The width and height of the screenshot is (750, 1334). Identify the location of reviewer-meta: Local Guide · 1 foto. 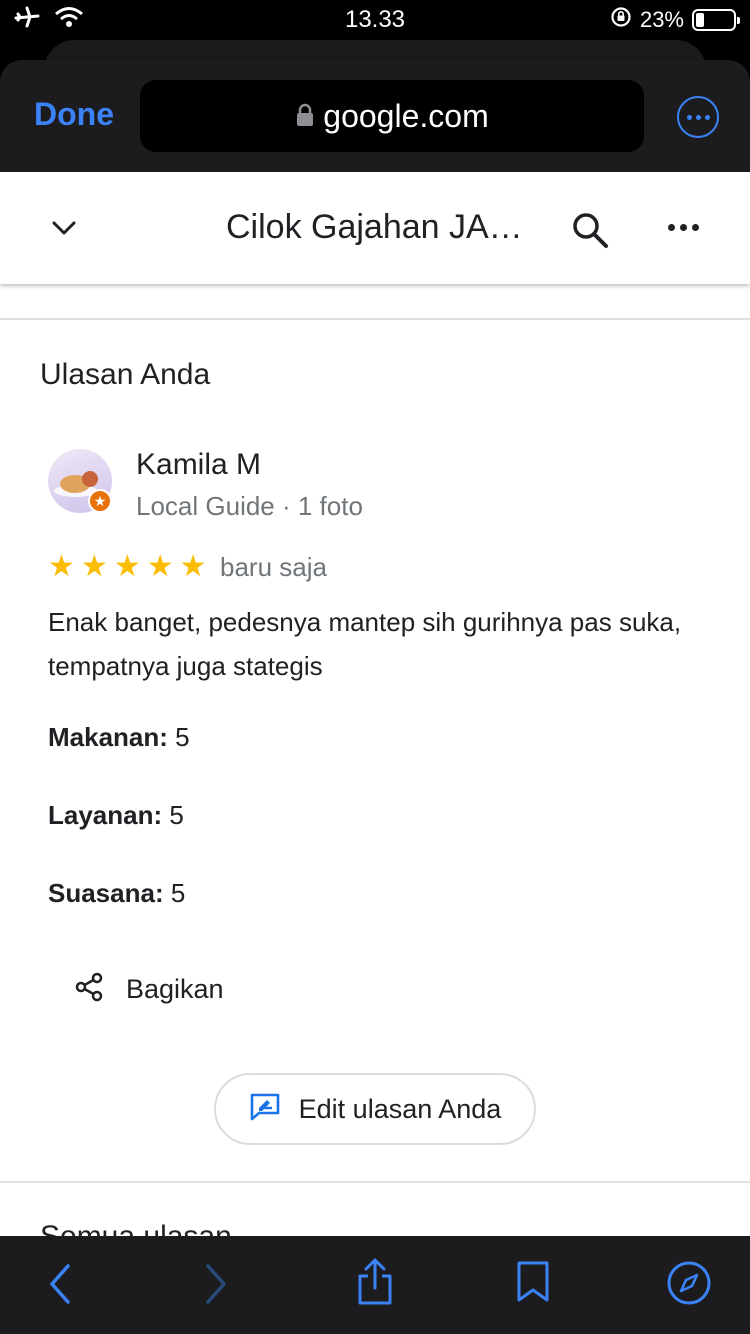
(249, 506).